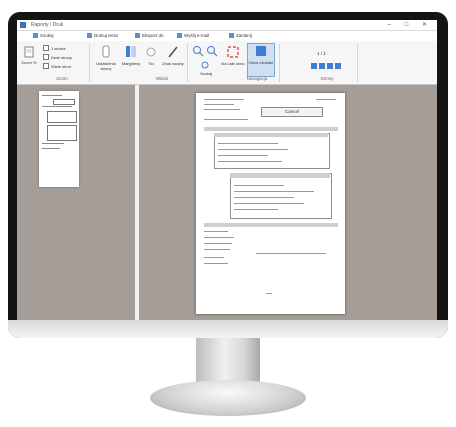 This screenshot has width=456, height=427. Describe the element at coordinates (137, 35) in the screenshot. I see `export-icon` at that location.